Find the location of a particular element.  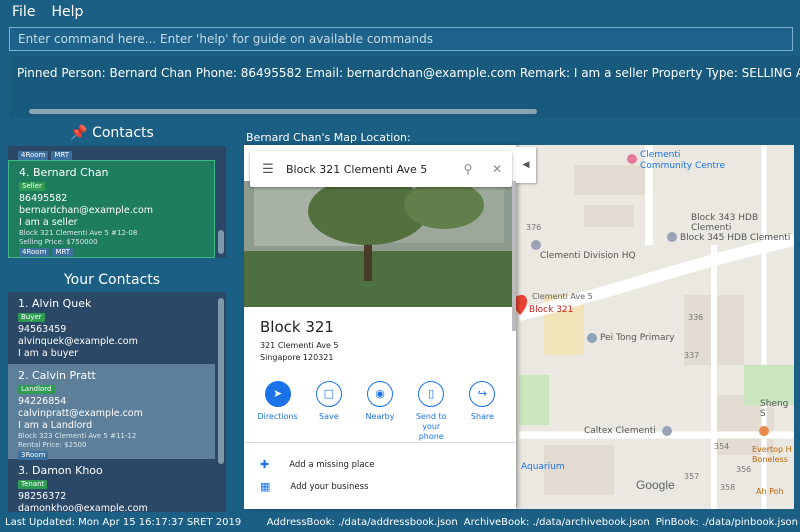

chevron-left-icon: ◀ is located at coordinates (526, 165).